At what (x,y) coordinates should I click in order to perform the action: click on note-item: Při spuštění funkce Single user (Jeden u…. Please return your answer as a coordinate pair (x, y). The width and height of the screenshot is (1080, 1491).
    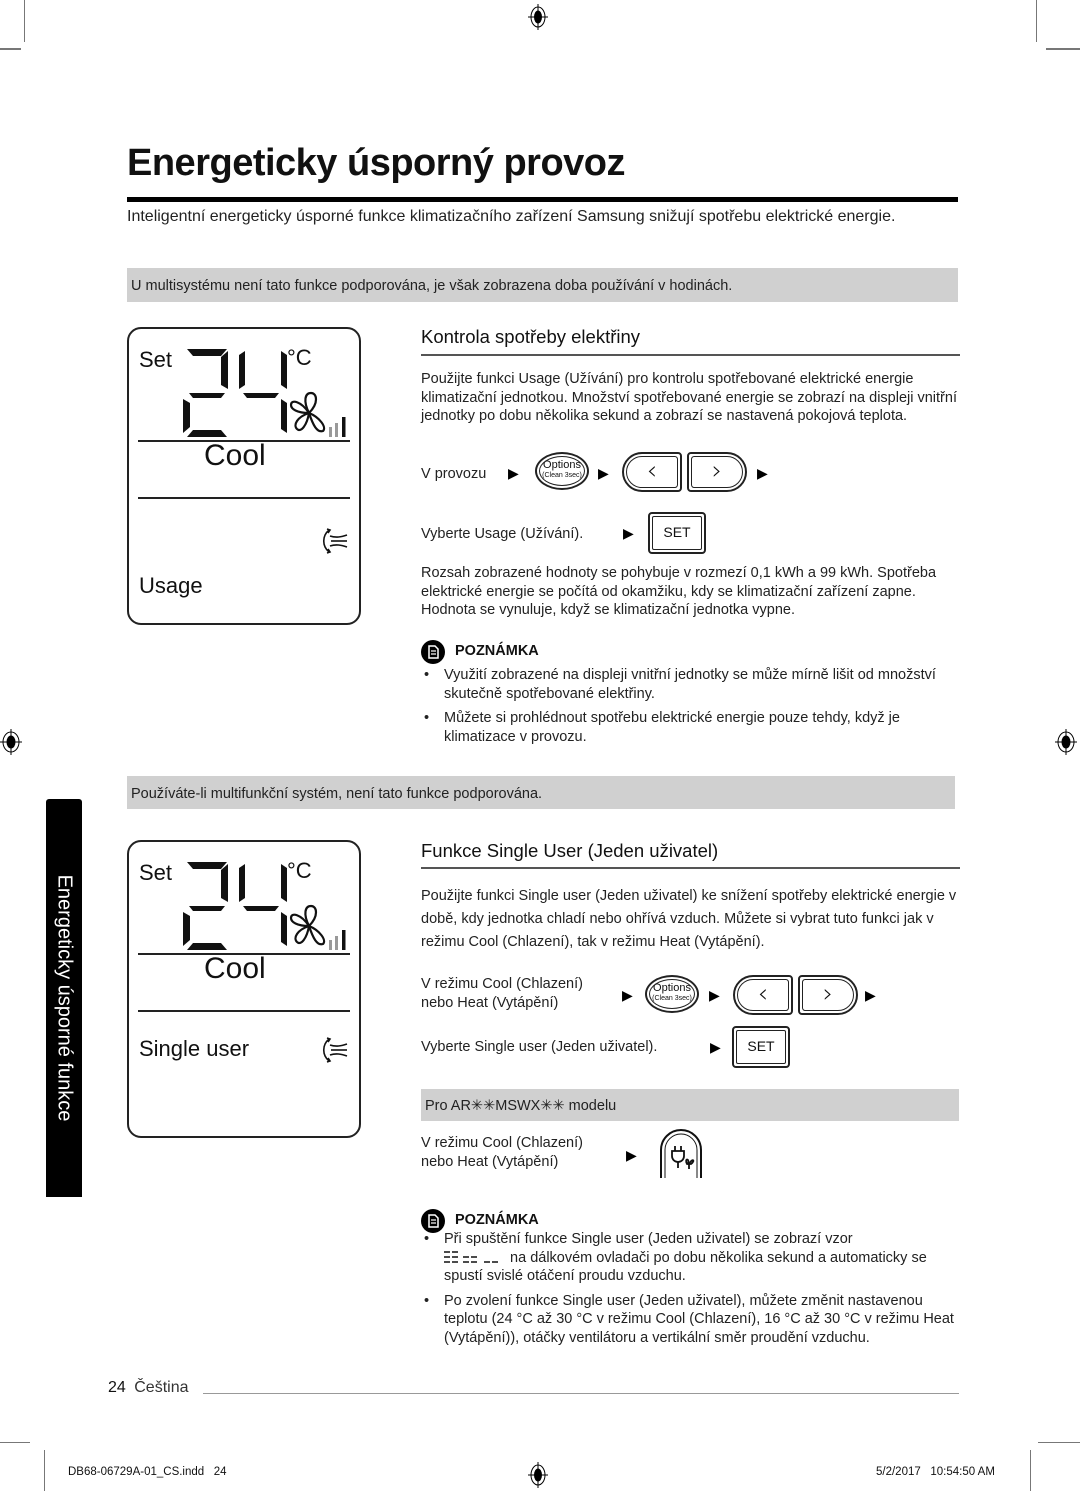
    Looking at the image, I should click on (691, 1258).